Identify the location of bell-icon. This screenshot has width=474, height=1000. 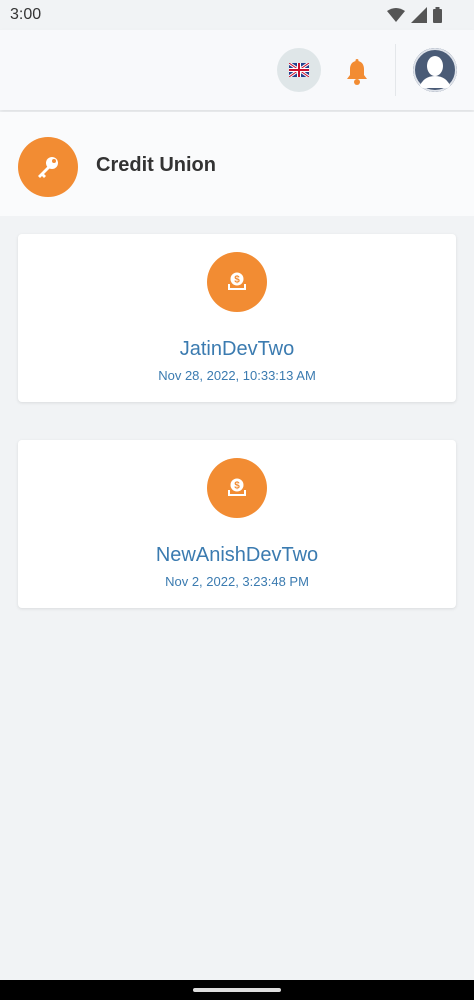
(357, 72).